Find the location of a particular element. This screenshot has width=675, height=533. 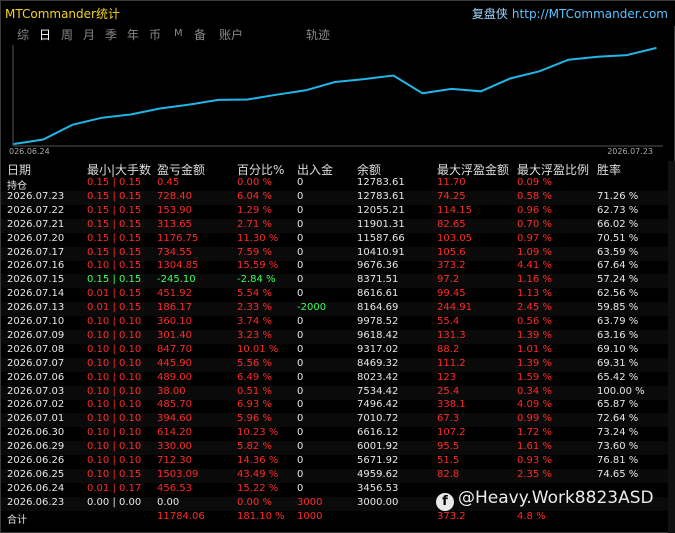

row-mfe: 55.4 is located at coordinates (448, 321).